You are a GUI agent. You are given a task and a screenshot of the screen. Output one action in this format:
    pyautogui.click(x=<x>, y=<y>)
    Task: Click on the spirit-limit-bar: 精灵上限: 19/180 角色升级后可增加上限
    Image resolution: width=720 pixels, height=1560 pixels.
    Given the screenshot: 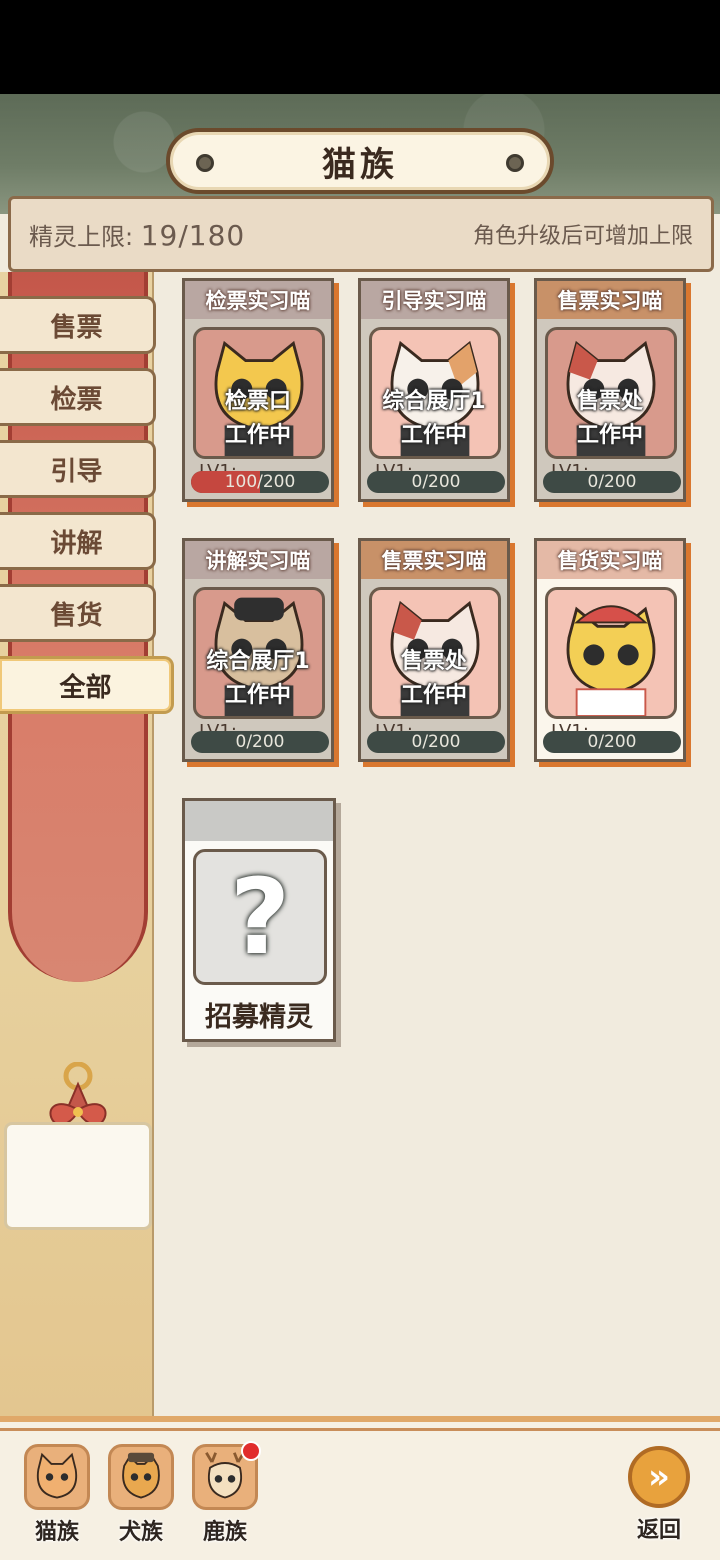 What is the action you would take?
    pyautogui.click(x=361, y=234)
    